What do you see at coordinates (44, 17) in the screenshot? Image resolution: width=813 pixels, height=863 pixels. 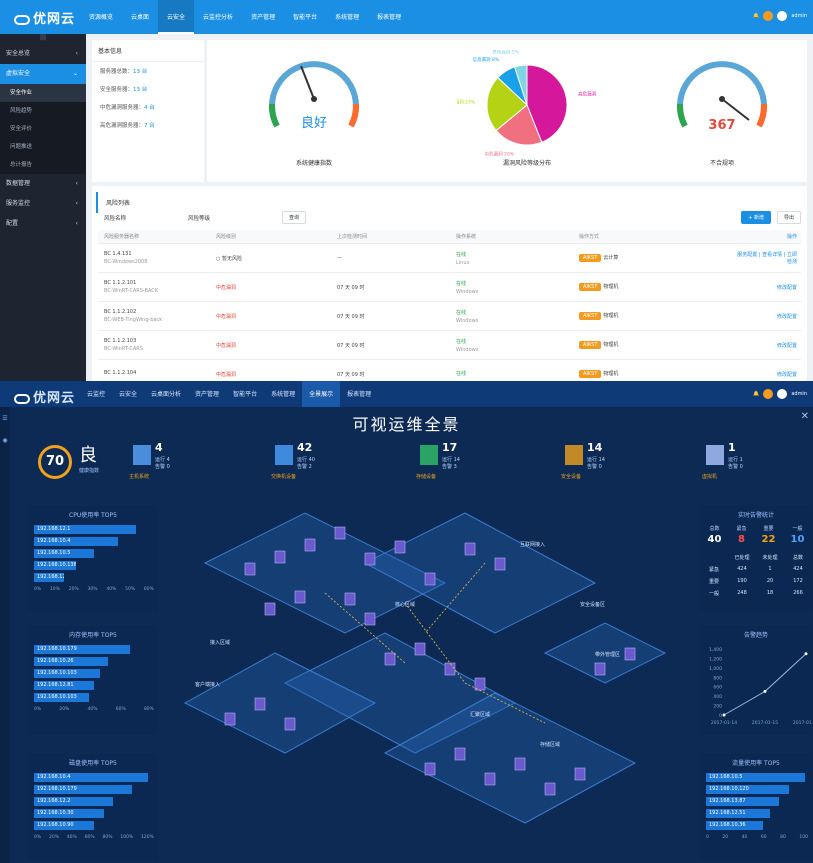 I see `app-logo: 优网云` at bounding box center [44, 17].